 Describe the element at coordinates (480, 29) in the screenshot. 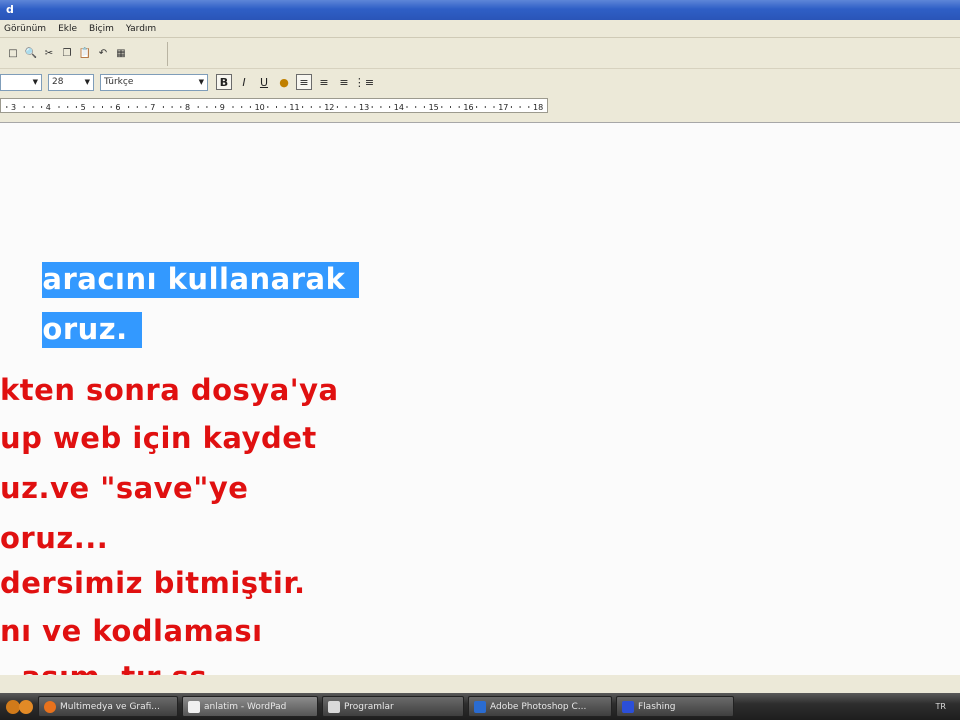

I see `menu-bar: Görünüm Ekle Biçim Yardım` at that location.